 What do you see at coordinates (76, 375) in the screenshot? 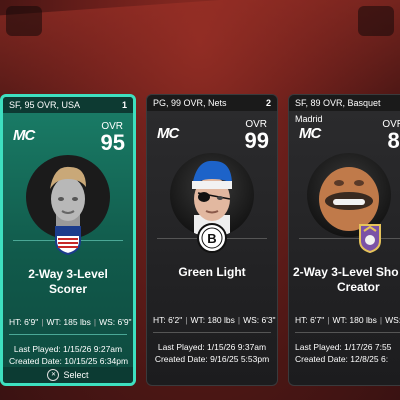
I see `select-label: Select` at bounding box center [76, 375].